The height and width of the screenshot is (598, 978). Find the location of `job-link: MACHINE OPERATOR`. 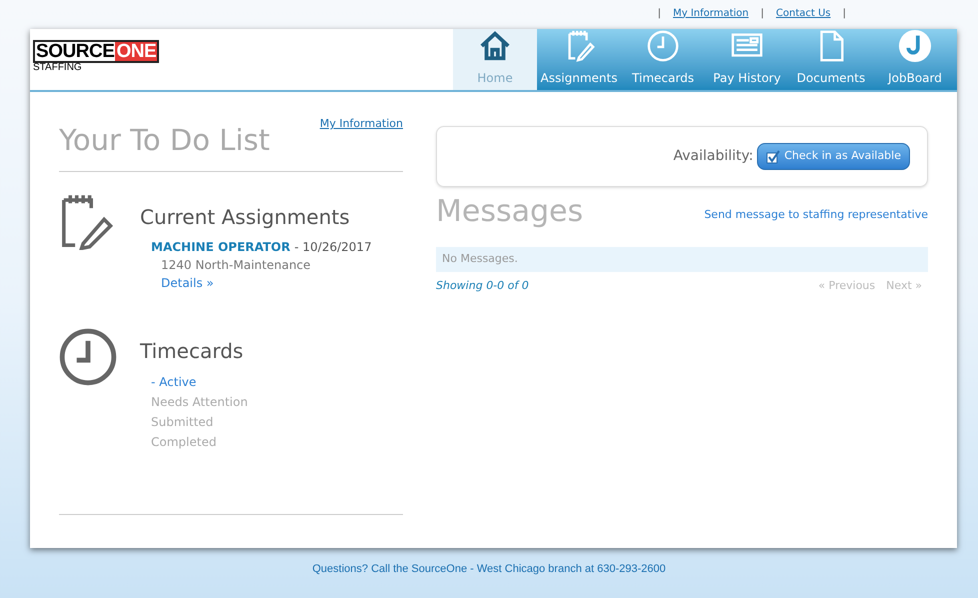

job-link: MACHINE OPERATOR is located at coordinates (220, 247).